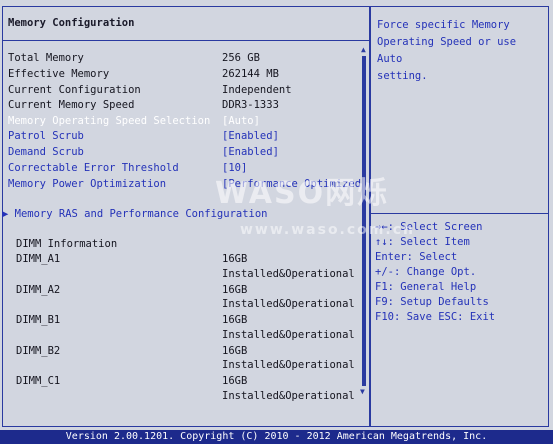  What do you see at coordinates (38, 351) in the screenshot?
I see `dimm-name: DIMM_B2` at bounding box center [38, 351].